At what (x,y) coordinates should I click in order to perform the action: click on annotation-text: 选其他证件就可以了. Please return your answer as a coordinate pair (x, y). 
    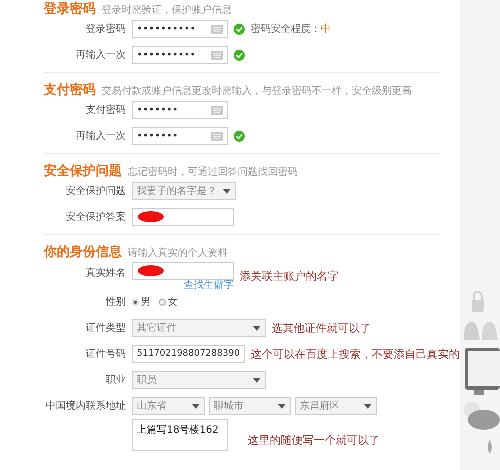
    Looking at the image, I should click on (321, 328).